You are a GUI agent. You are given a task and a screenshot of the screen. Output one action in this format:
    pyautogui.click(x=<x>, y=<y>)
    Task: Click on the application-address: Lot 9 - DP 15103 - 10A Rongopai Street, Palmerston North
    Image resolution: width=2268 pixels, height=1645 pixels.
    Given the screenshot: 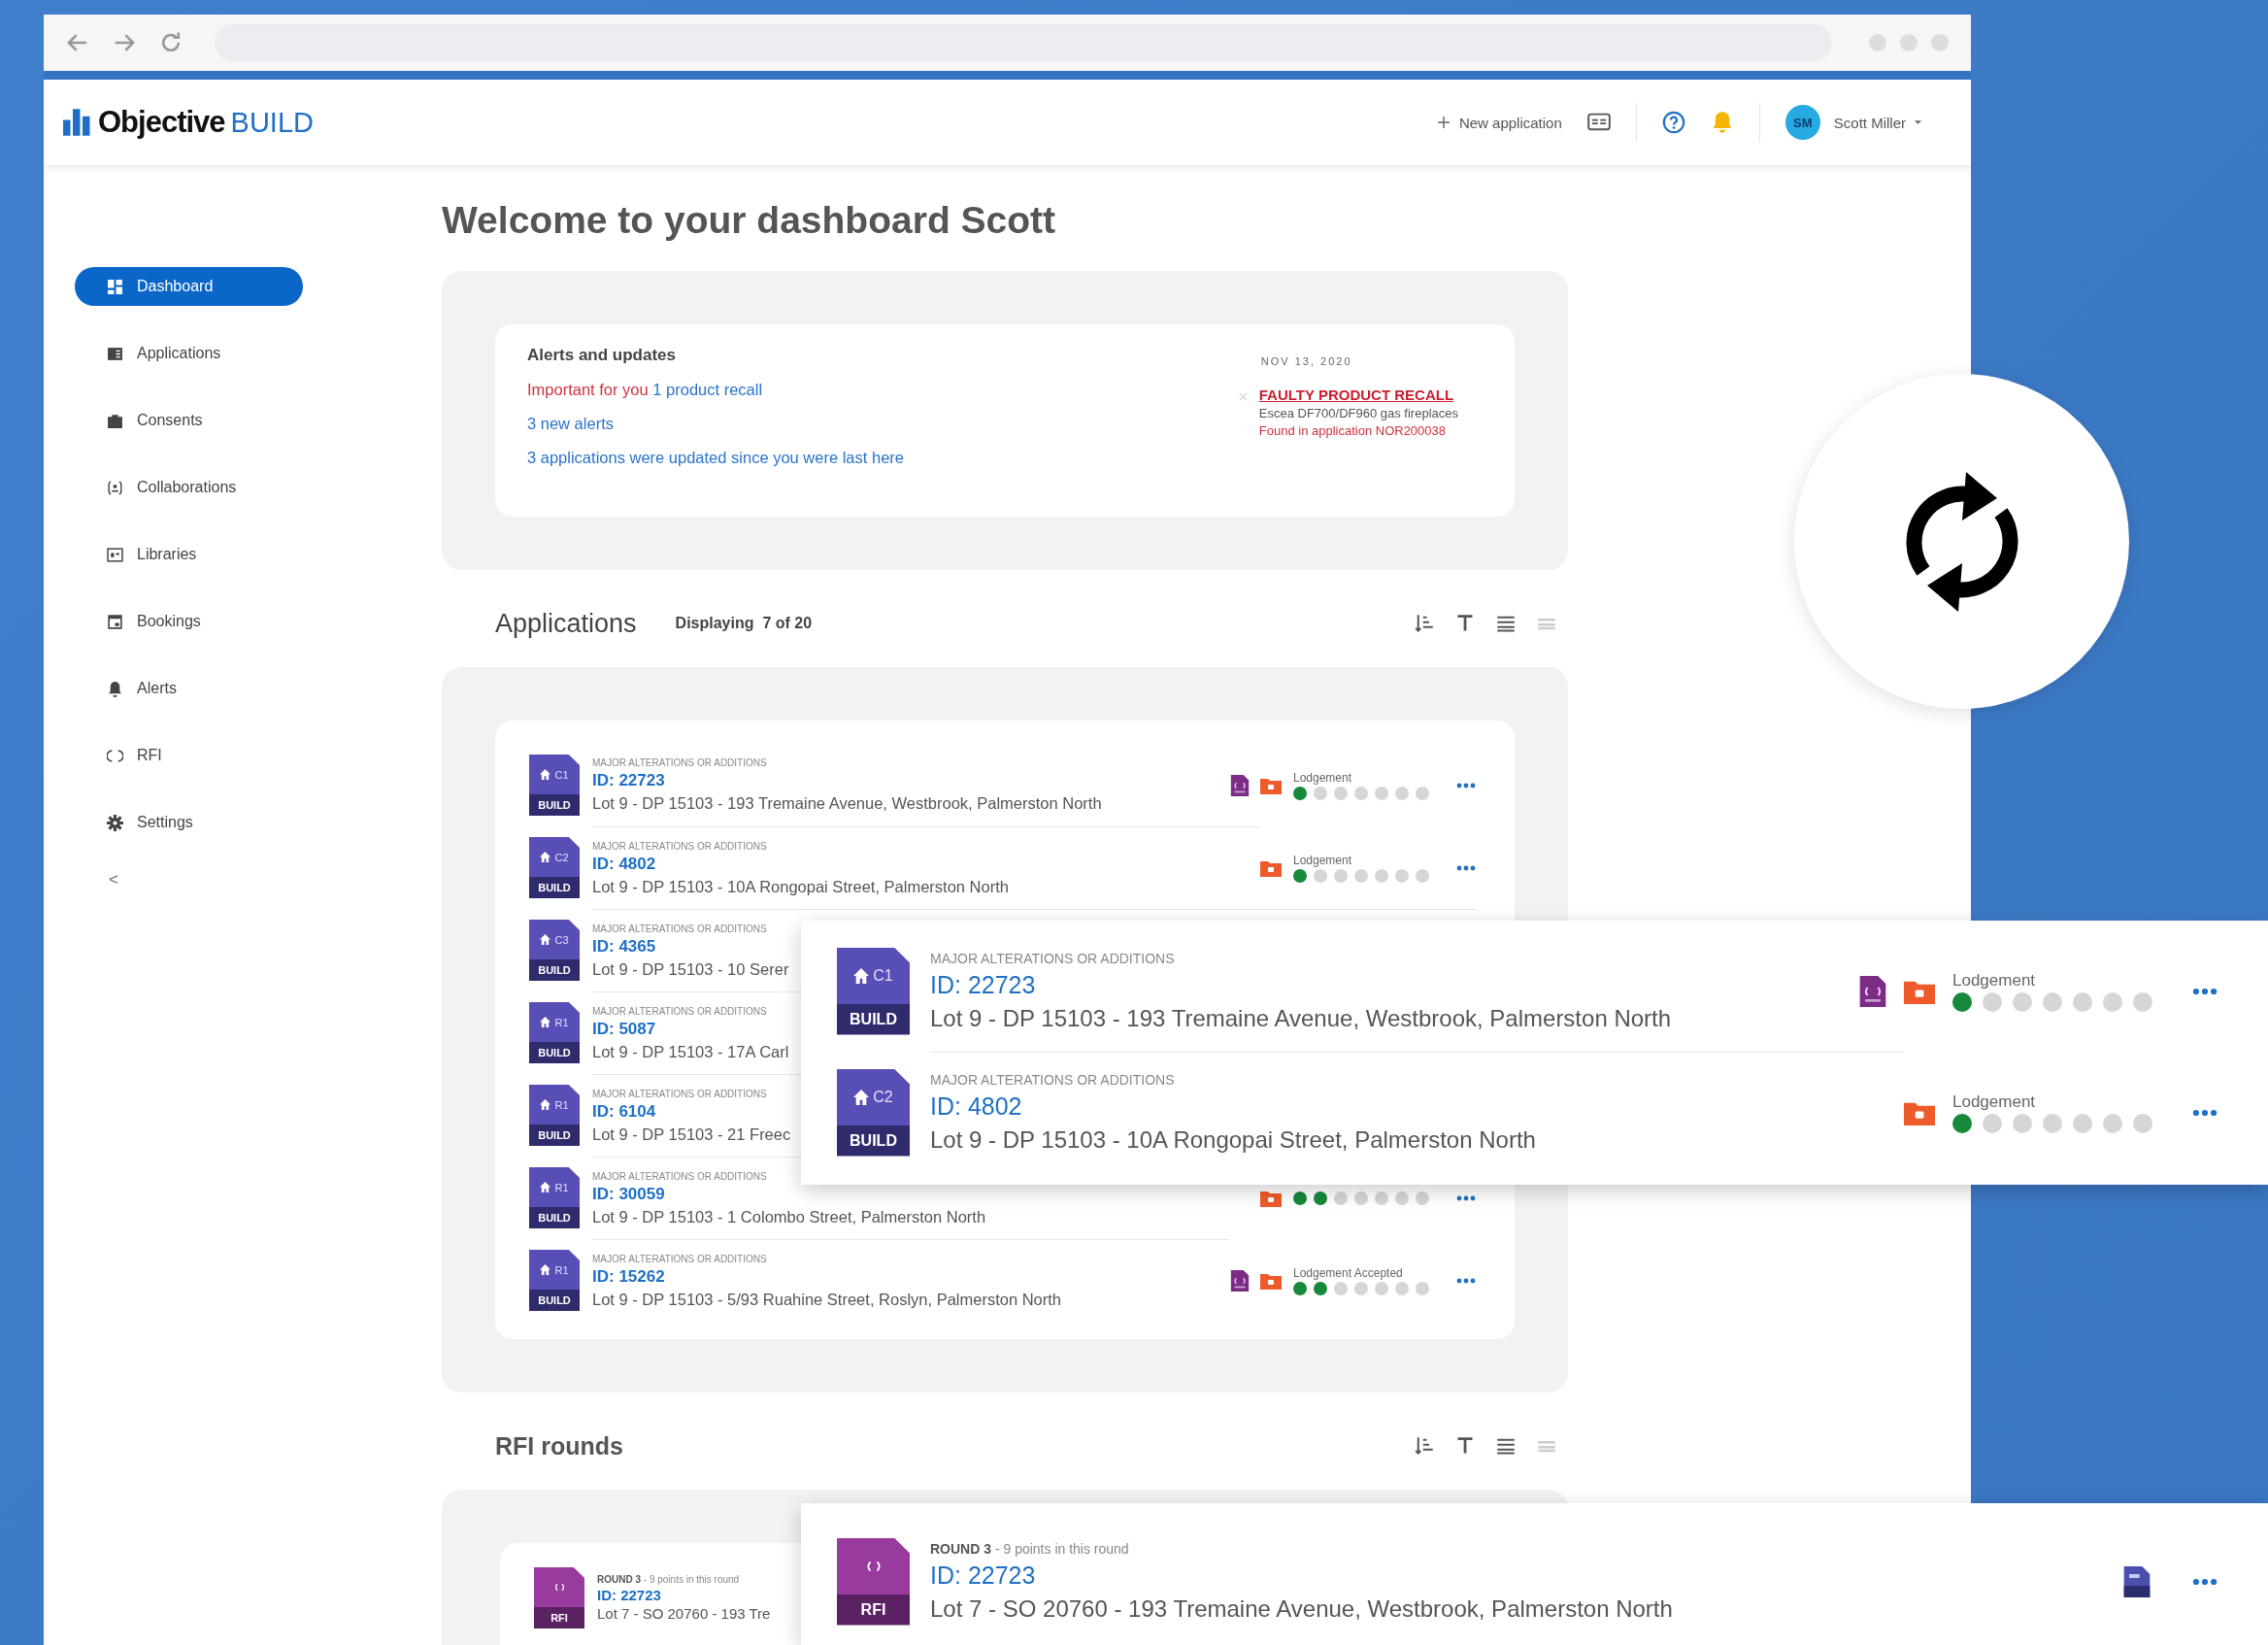 What is the action you would take?
    pyautogui.click(x=1233, y=1140)
    